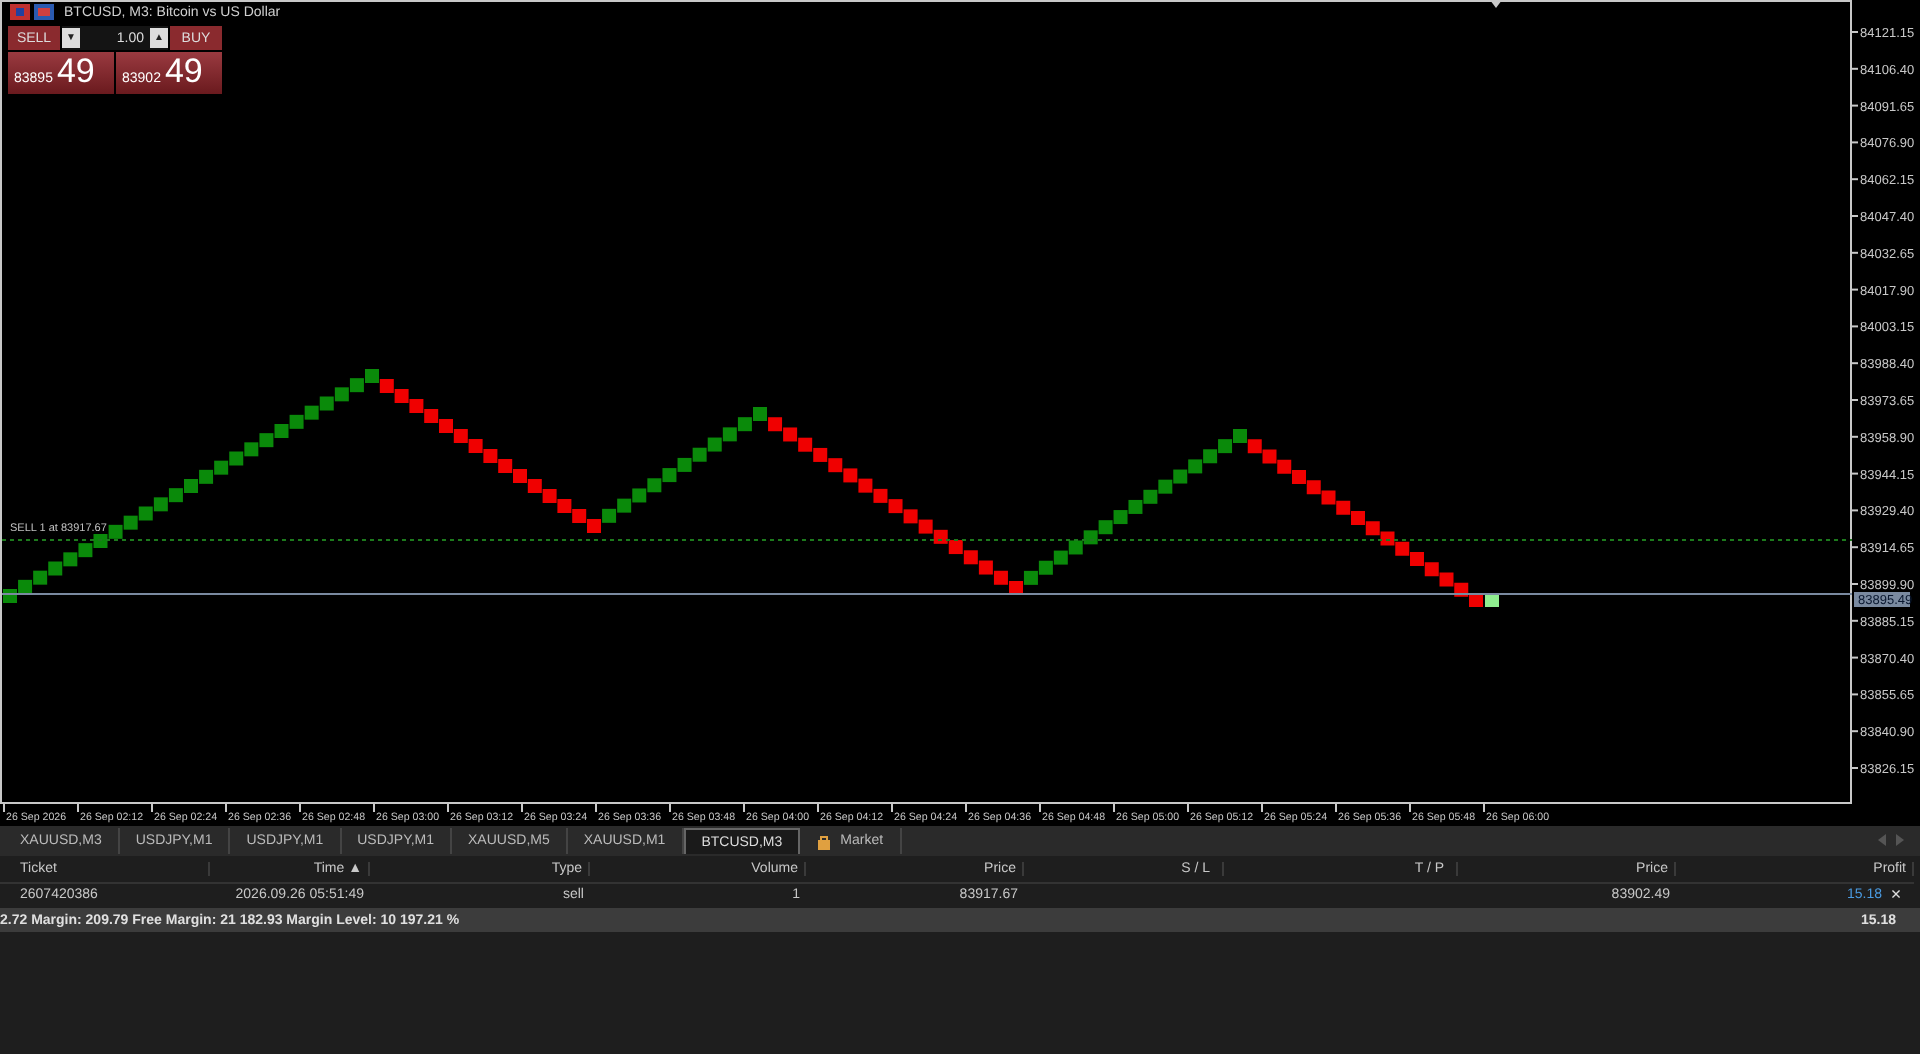  What do you see at coordinates (1896, 895) in the screenshot?
I see `close-position-button: ×` at bounding box center [1896, 895].